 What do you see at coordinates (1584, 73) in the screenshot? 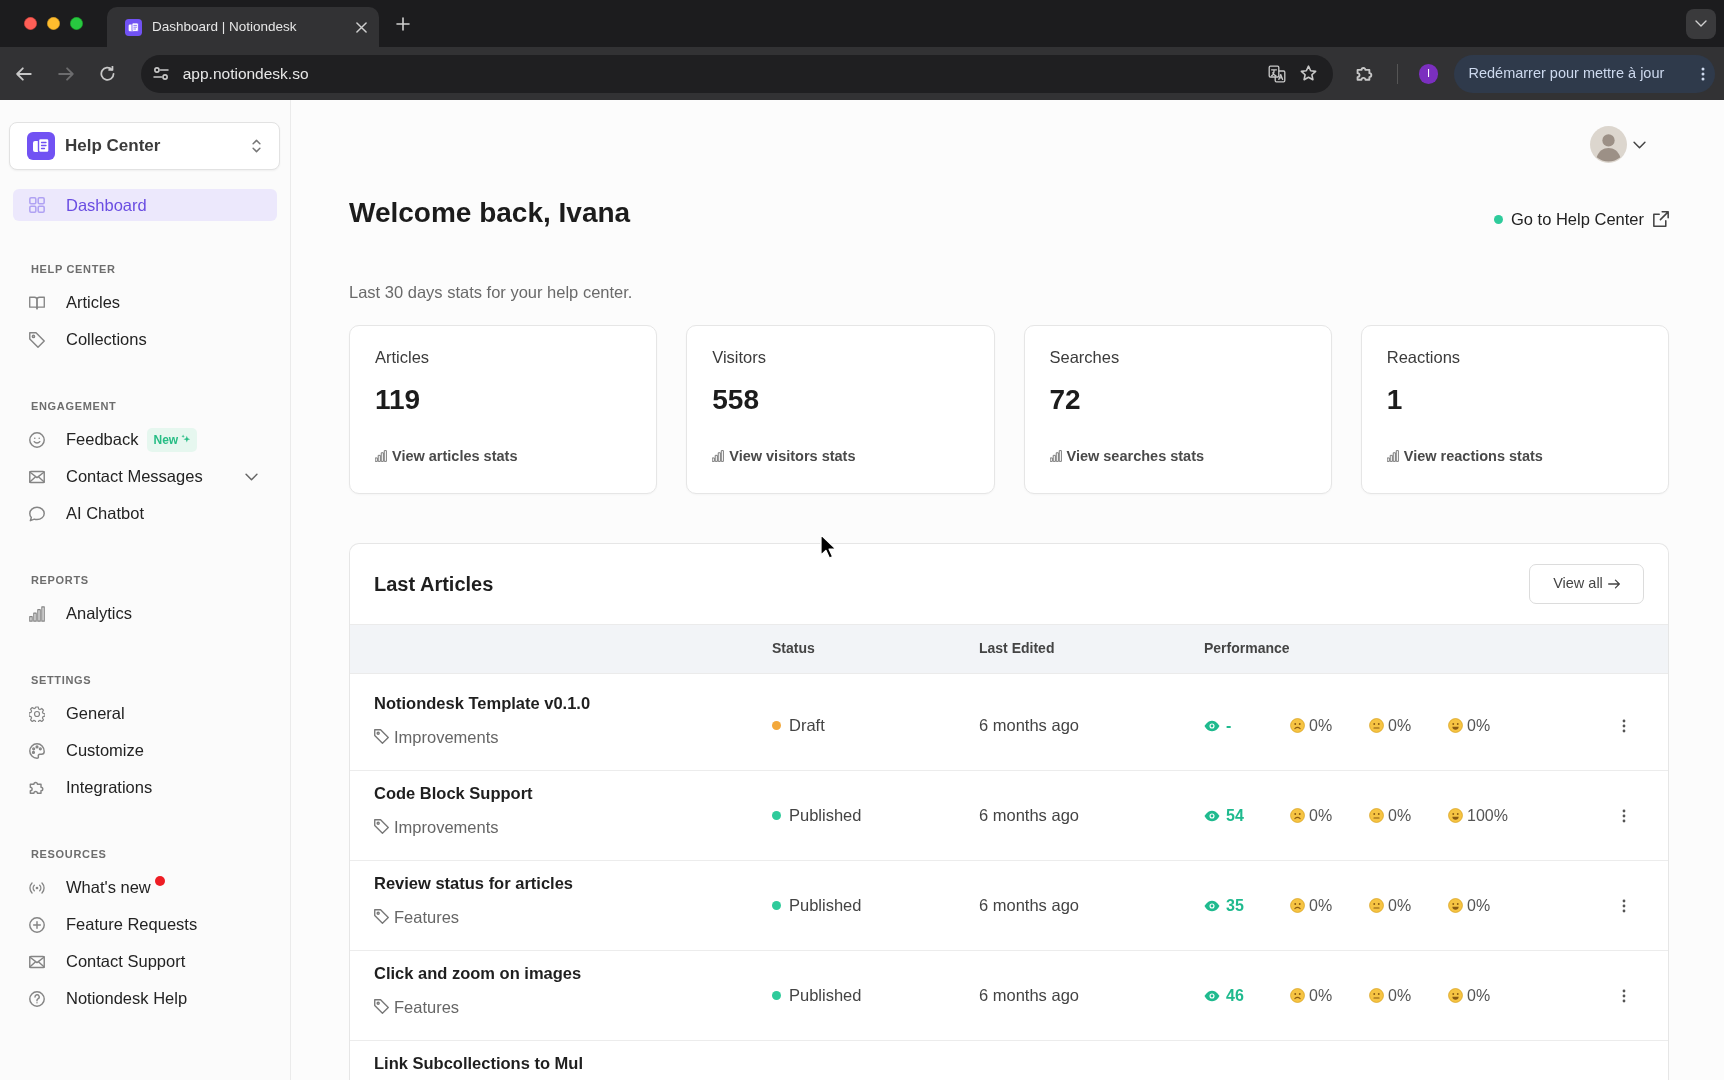
I see `update-button: Redémarrer pour mettre à jour` at bounding box center [1584, 73].